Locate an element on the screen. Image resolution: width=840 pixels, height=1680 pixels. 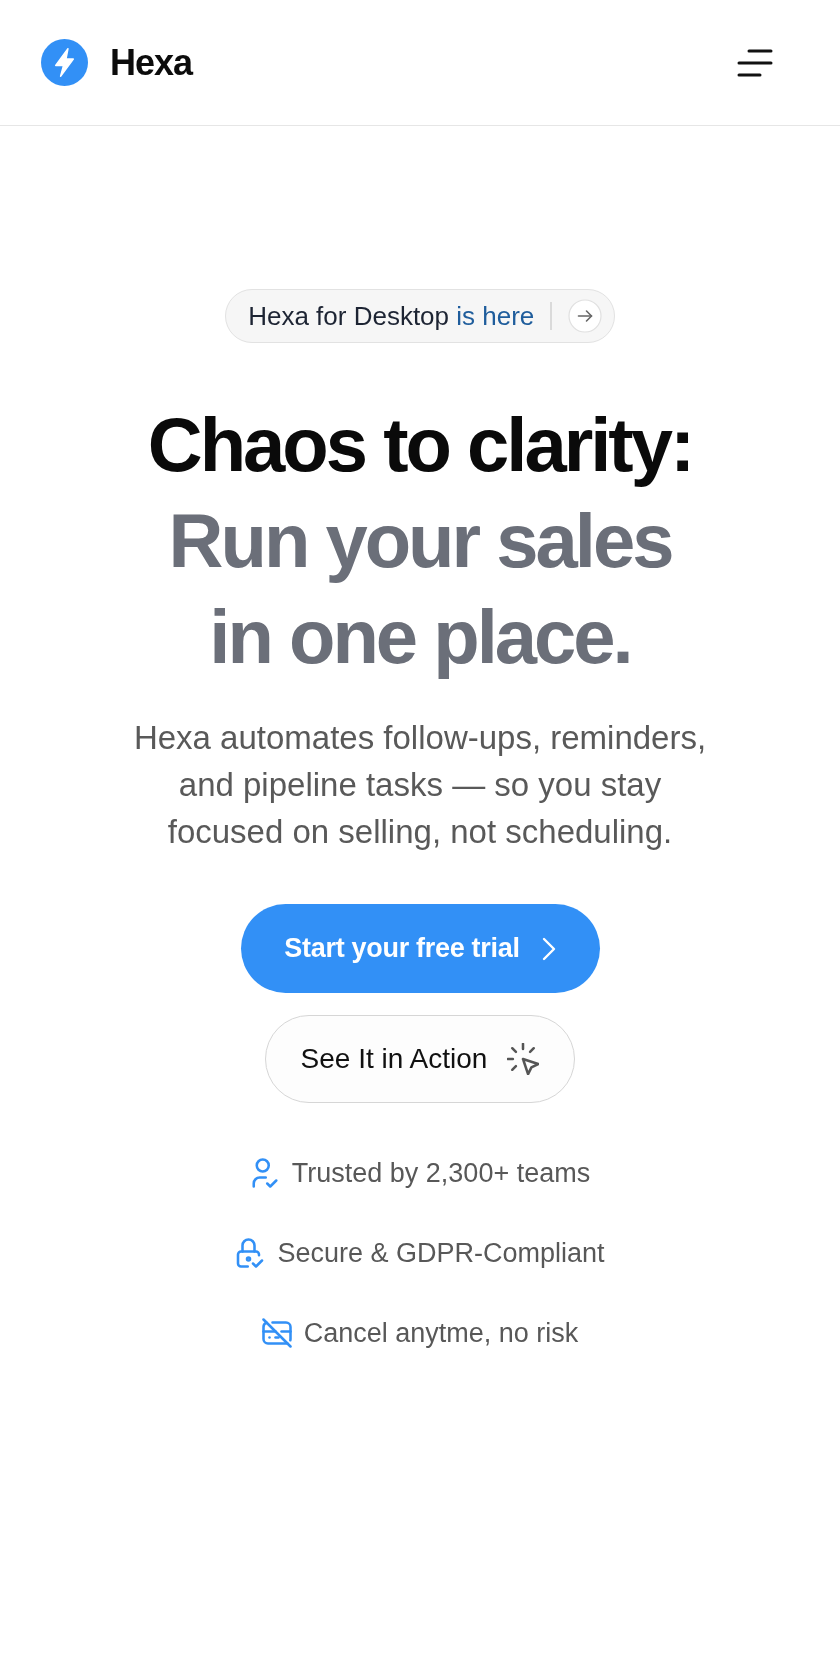
crossed-card-icon is located at coordinates (276, 1333).